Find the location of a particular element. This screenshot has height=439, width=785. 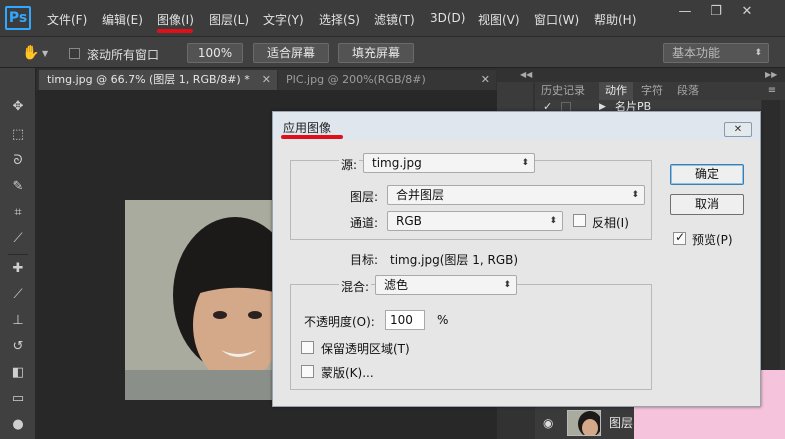

blending-select: 滤色 ⬍ is located at coordinates (446, 285).